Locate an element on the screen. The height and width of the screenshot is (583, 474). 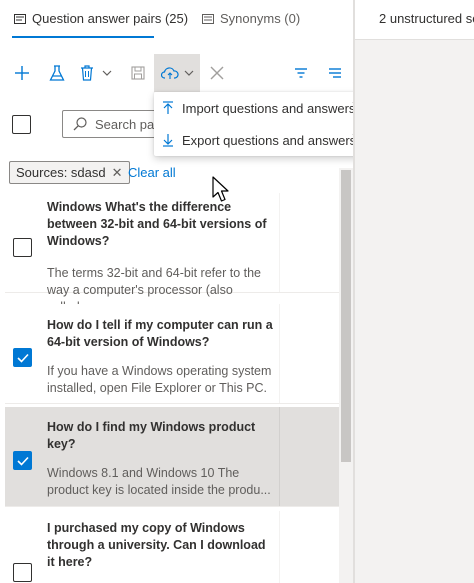
toolbar is located at coordinates (176, 73).